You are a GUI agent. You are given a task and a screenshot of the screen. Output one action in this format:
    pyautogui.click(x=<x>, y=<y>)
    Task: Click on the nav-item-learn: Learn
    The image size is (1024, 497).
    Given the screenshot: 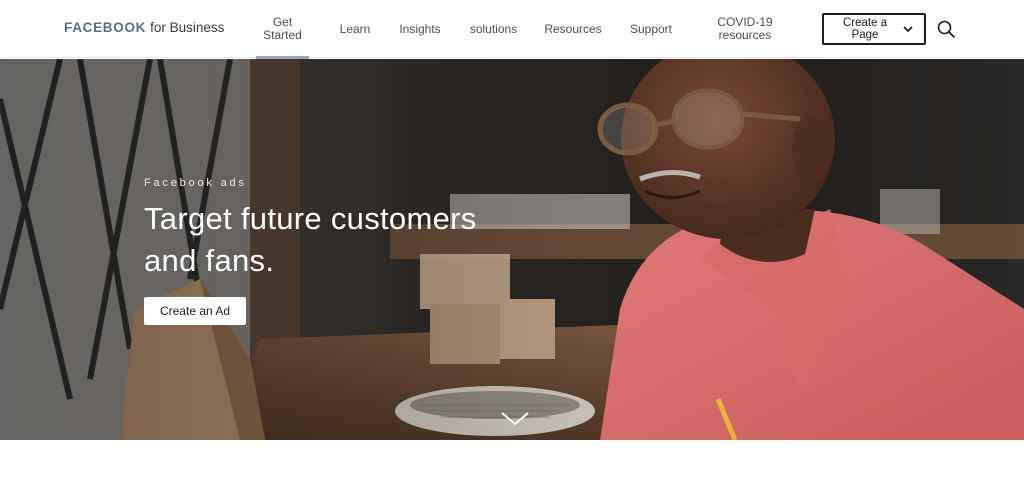 What is the action you would take?
    pyautogui.click(x=355, y=29)
    